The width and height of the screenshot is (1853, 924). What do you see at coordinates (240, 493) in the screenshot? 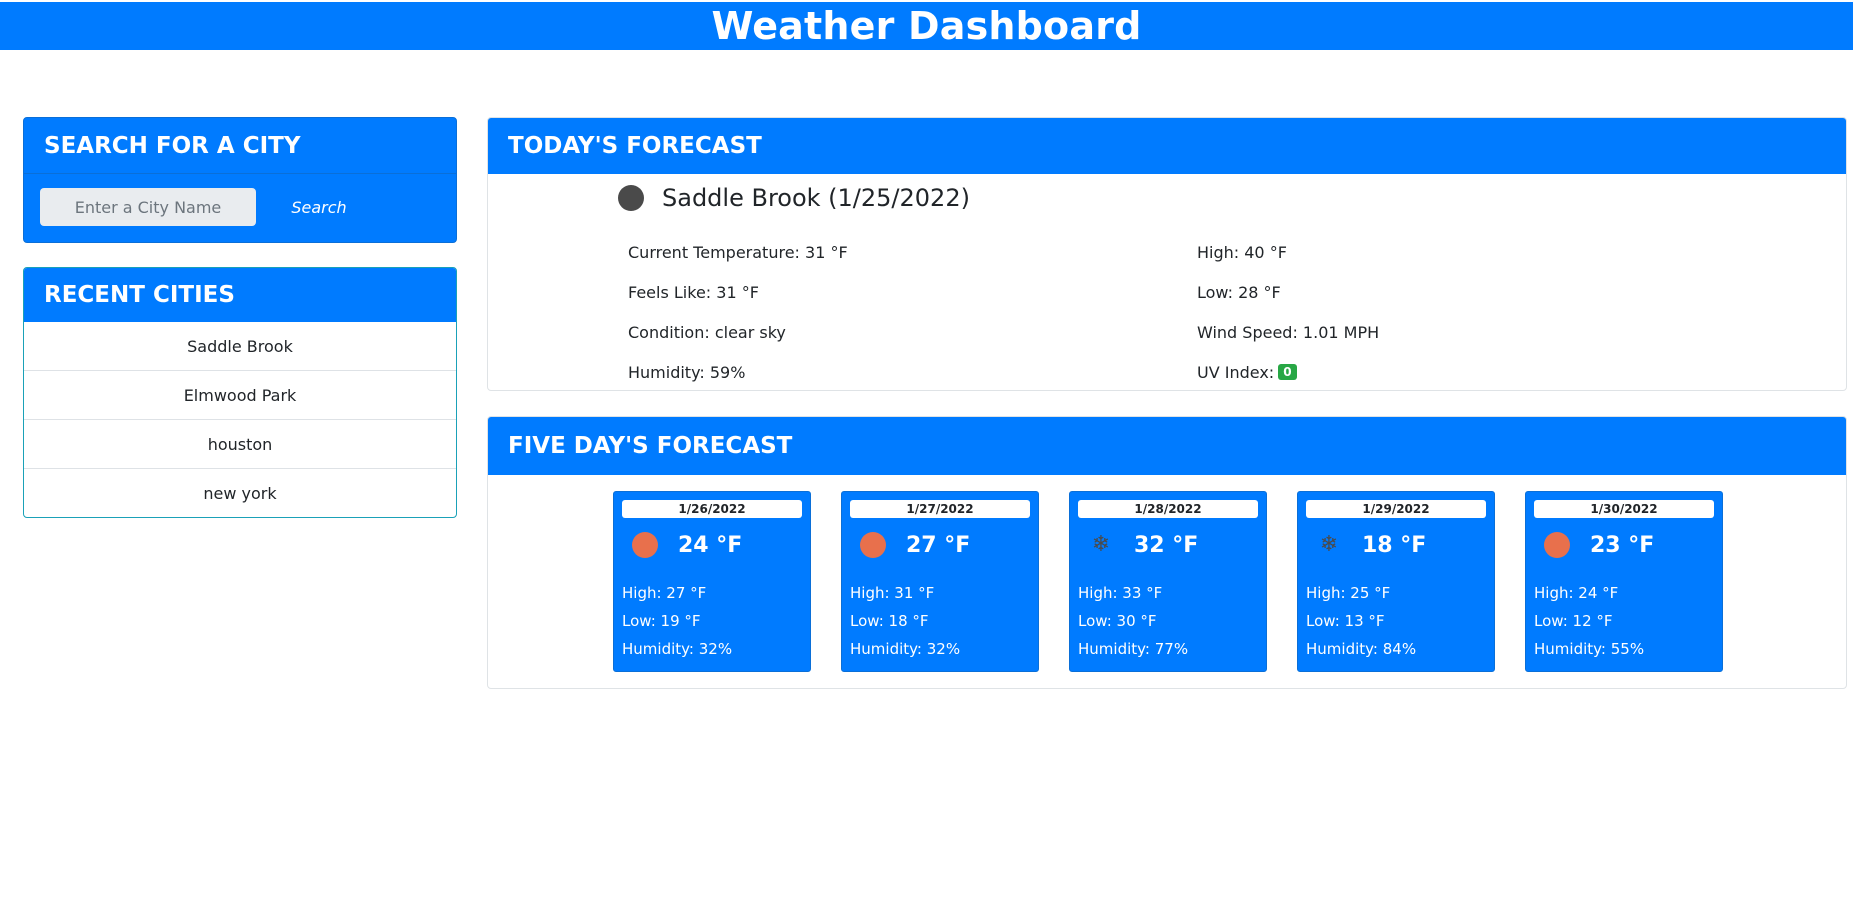
I see `recent-city-item: new york` at bounding box center [240, 493].